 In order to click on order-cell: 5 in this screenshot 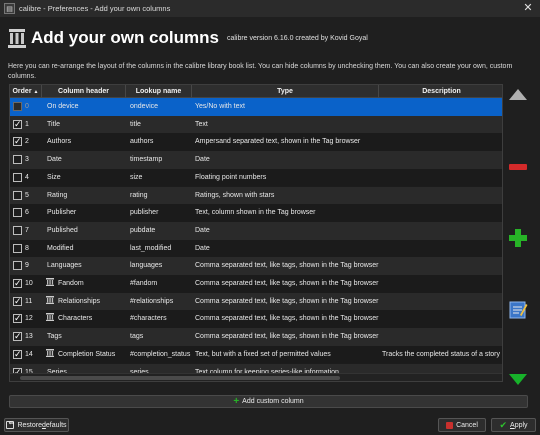, I will do `click(26, 196)`.